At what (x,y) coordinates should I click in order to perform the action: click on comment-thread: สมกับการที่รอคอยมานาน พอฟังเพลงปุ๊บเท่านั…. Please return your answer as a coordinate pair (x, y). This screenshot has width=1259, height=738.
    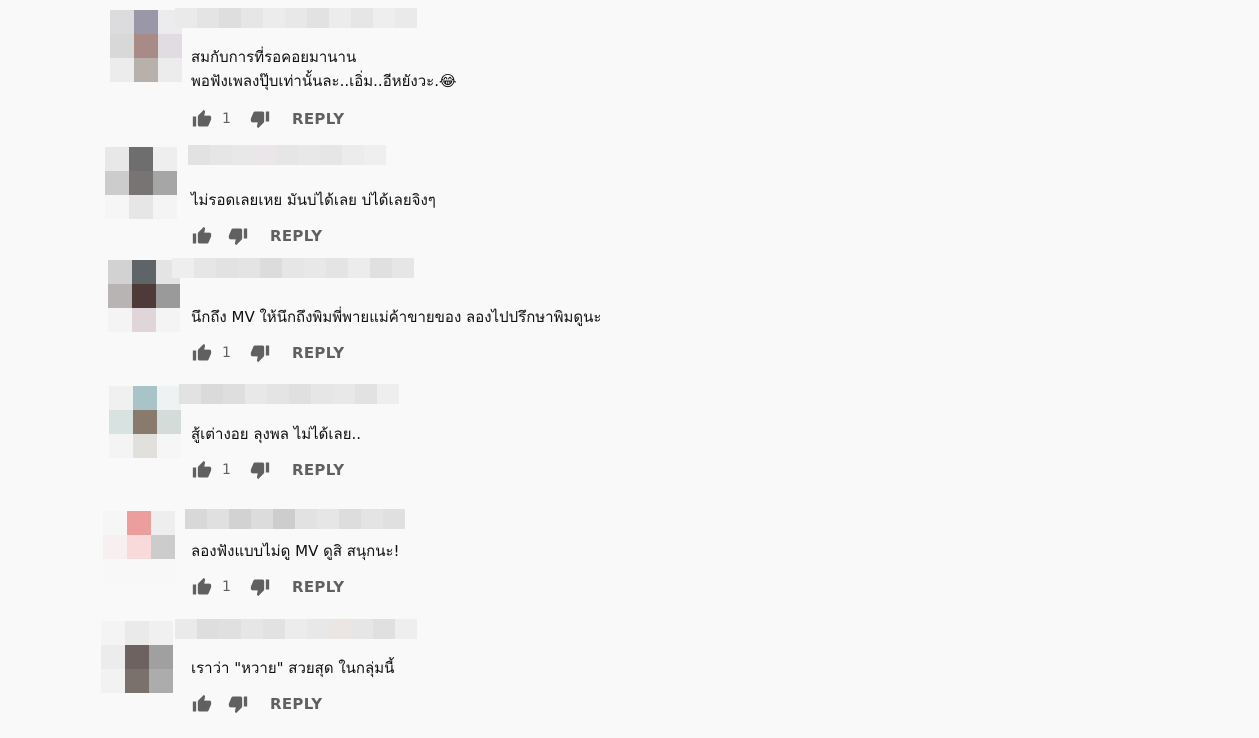
    Looking at the image, I should click on (450, 70).